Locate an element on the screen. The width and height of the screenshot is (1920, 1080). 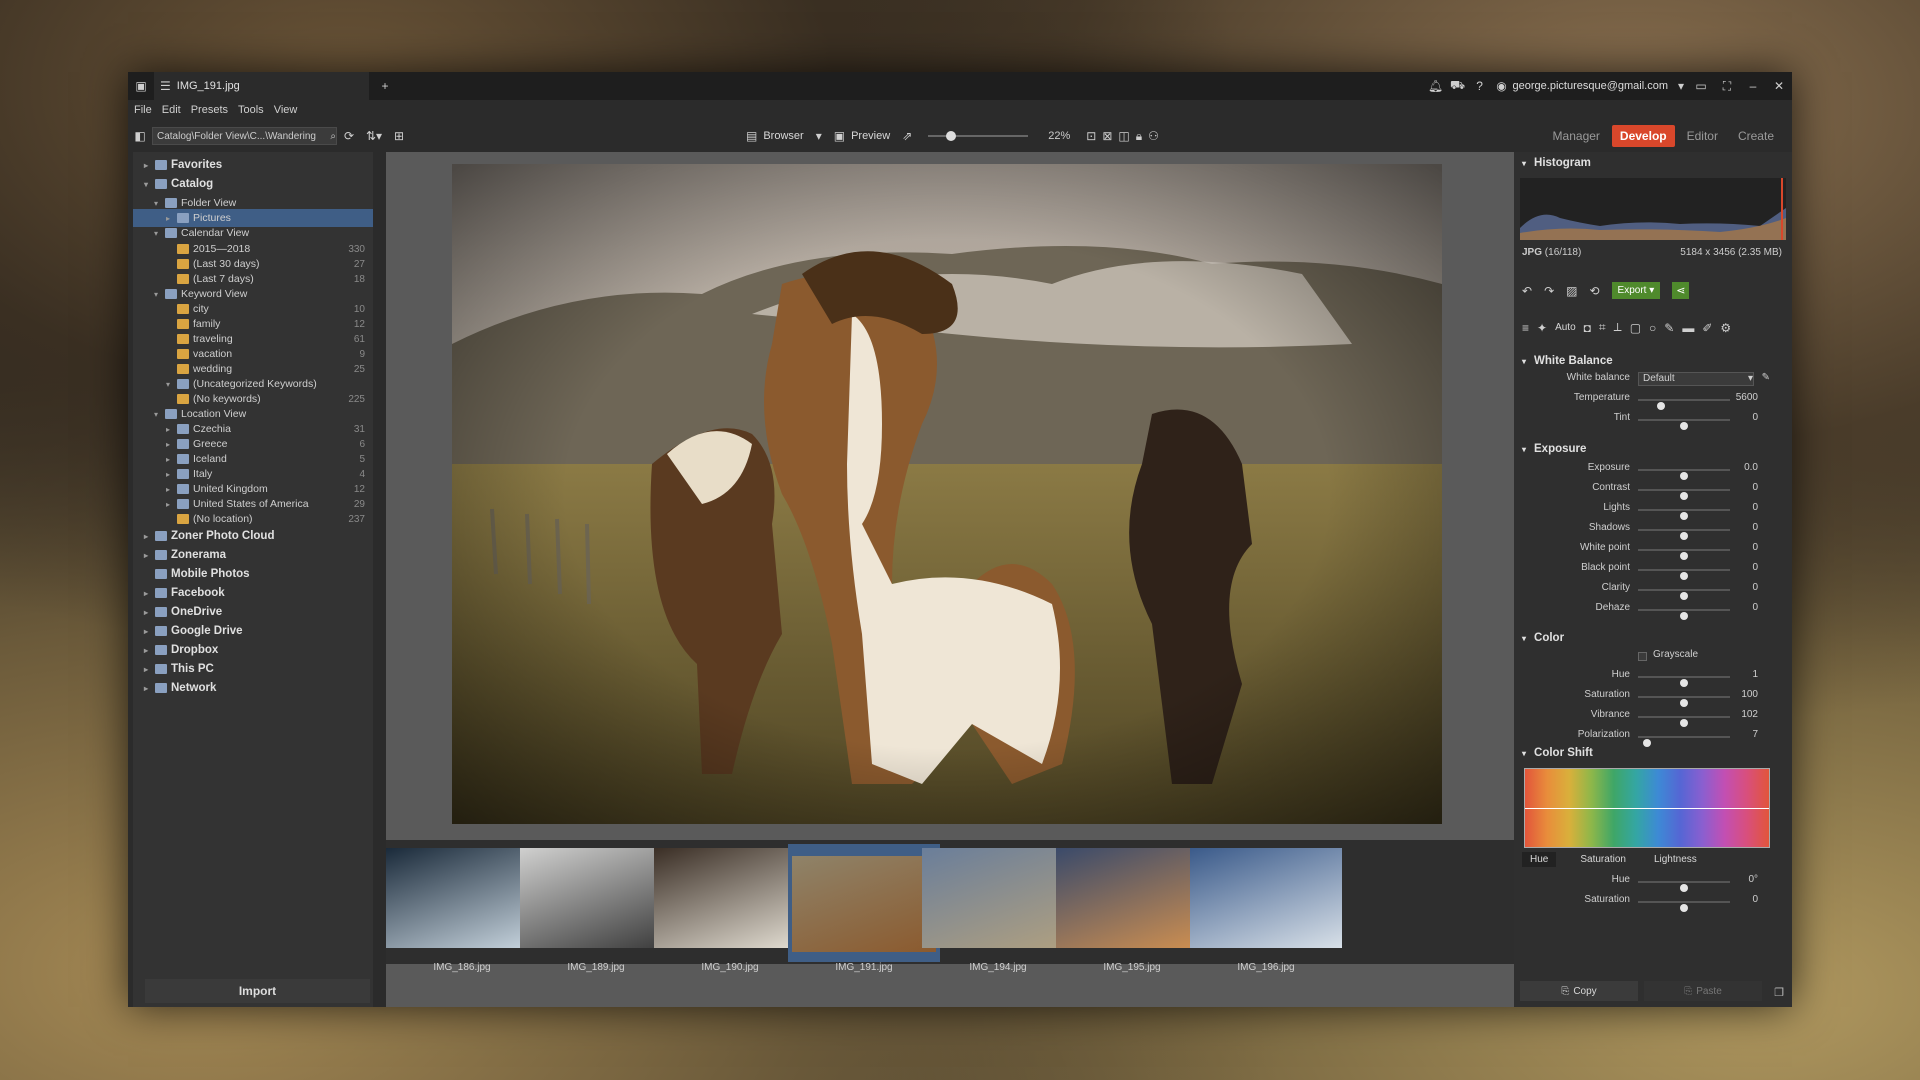
exposure-header: ▾ Exposure is located at coordinates (1653, 449).